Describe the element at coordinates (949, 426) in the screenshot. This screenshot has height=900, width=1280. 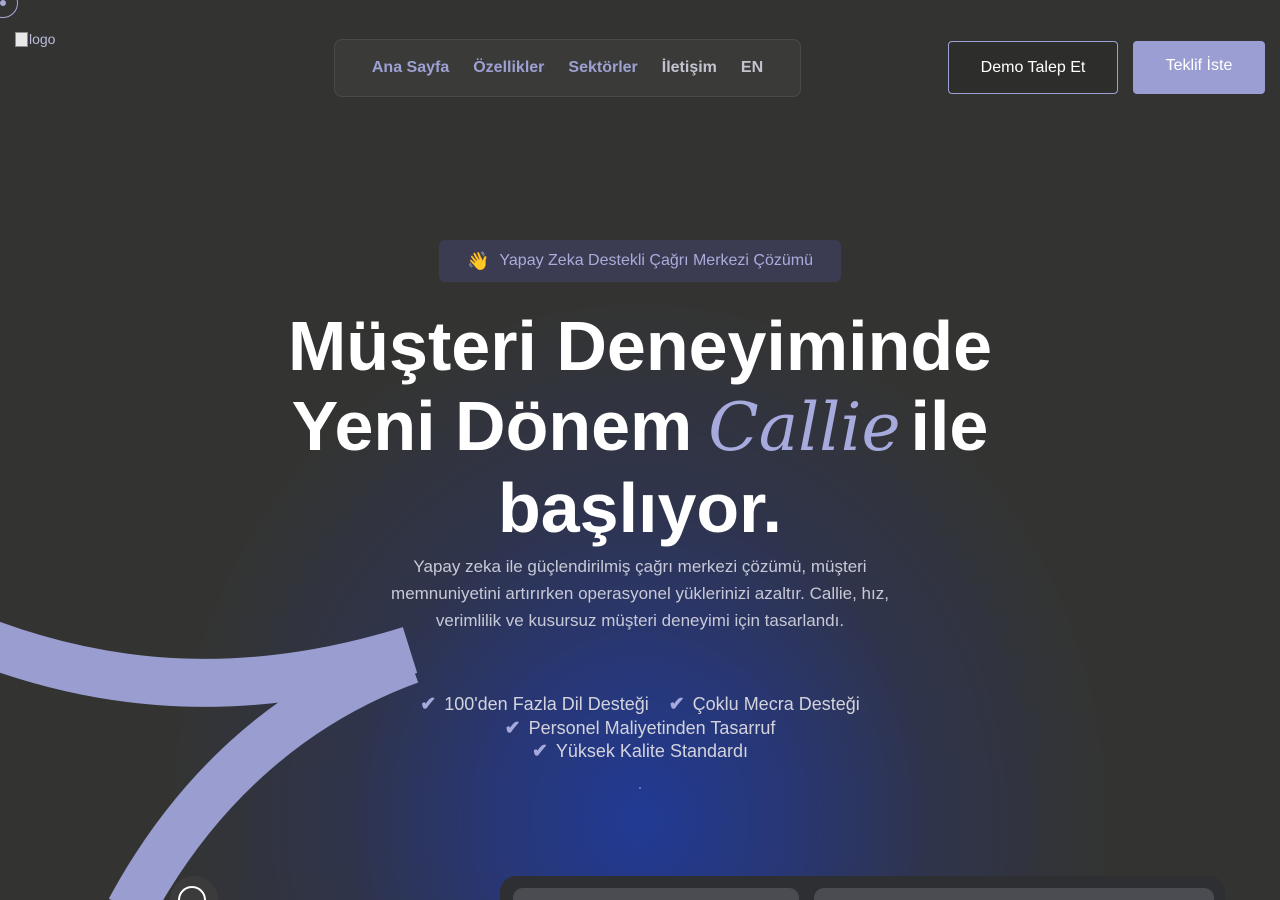
I see `hero-title-line-2-end: ile` at that location.